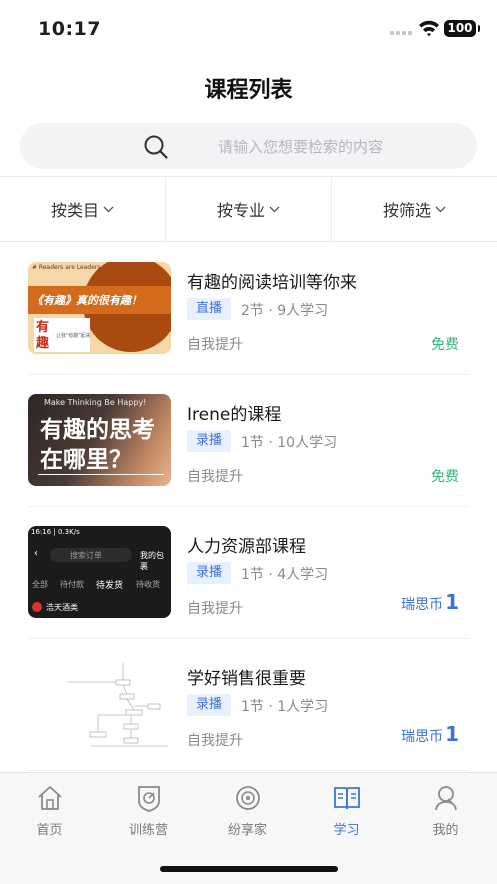  Describe the element at coordinates (49, 830) in the screenshot. I see `tab-home-label: 首页` at that location.